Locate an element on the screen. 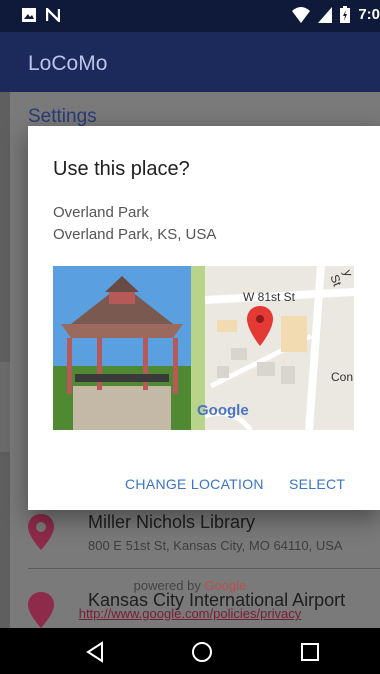  powered-by-google: powered by Google is located at coordinates (190, 585).